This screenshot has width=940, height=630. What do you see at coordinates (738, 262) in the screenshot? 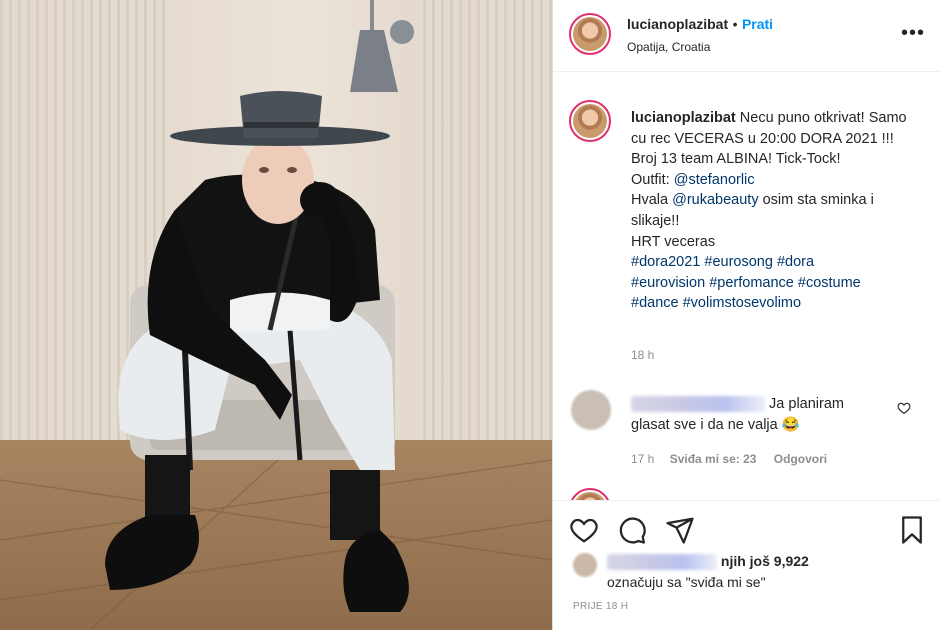
I see `hashtag: #eurosong` at bounding box center [738, 262].